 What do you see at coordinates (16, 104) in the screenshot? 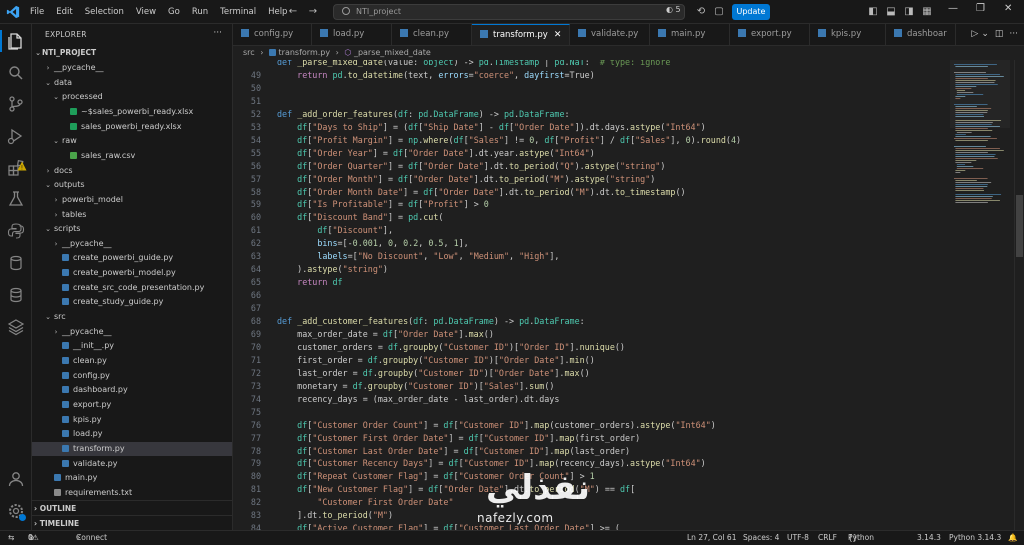
I see `source-control-icon` at bounding box center [16, 104].